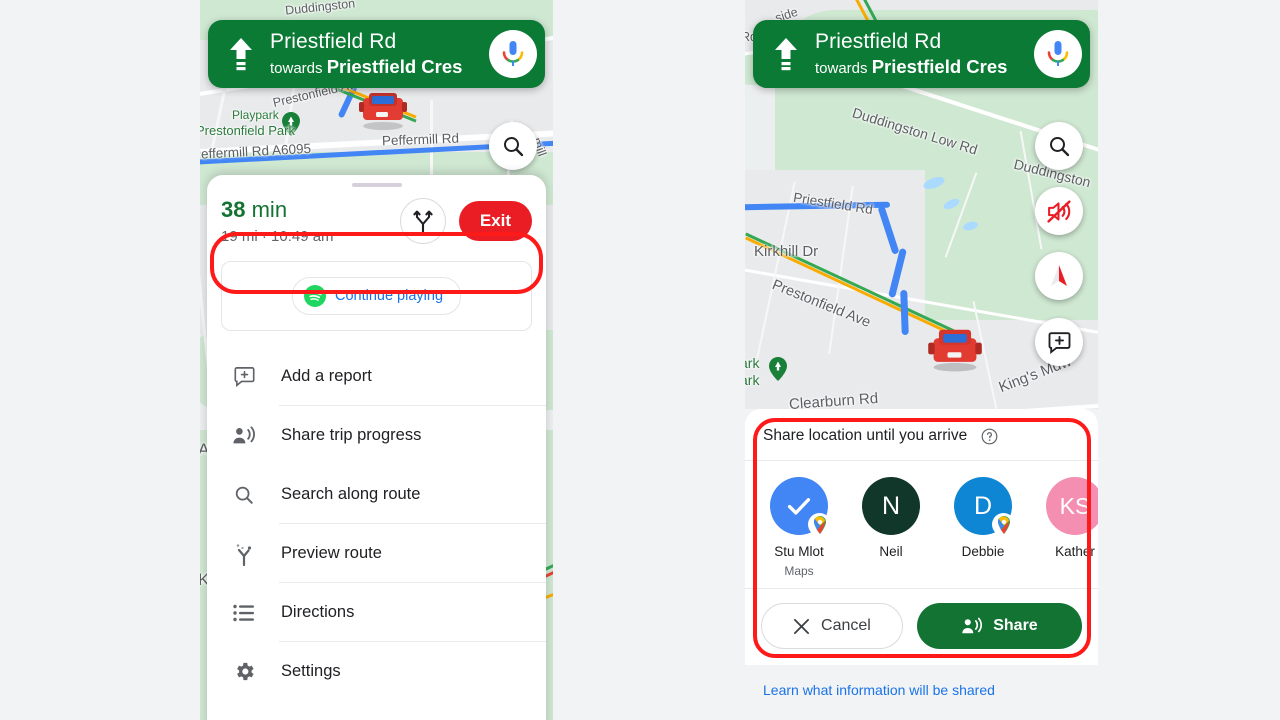 Image resolution: width=1280 pixels, height=720 pixels. I want to click on menu-item-share-trip-progress: Share trip progress, so click(376, 435).